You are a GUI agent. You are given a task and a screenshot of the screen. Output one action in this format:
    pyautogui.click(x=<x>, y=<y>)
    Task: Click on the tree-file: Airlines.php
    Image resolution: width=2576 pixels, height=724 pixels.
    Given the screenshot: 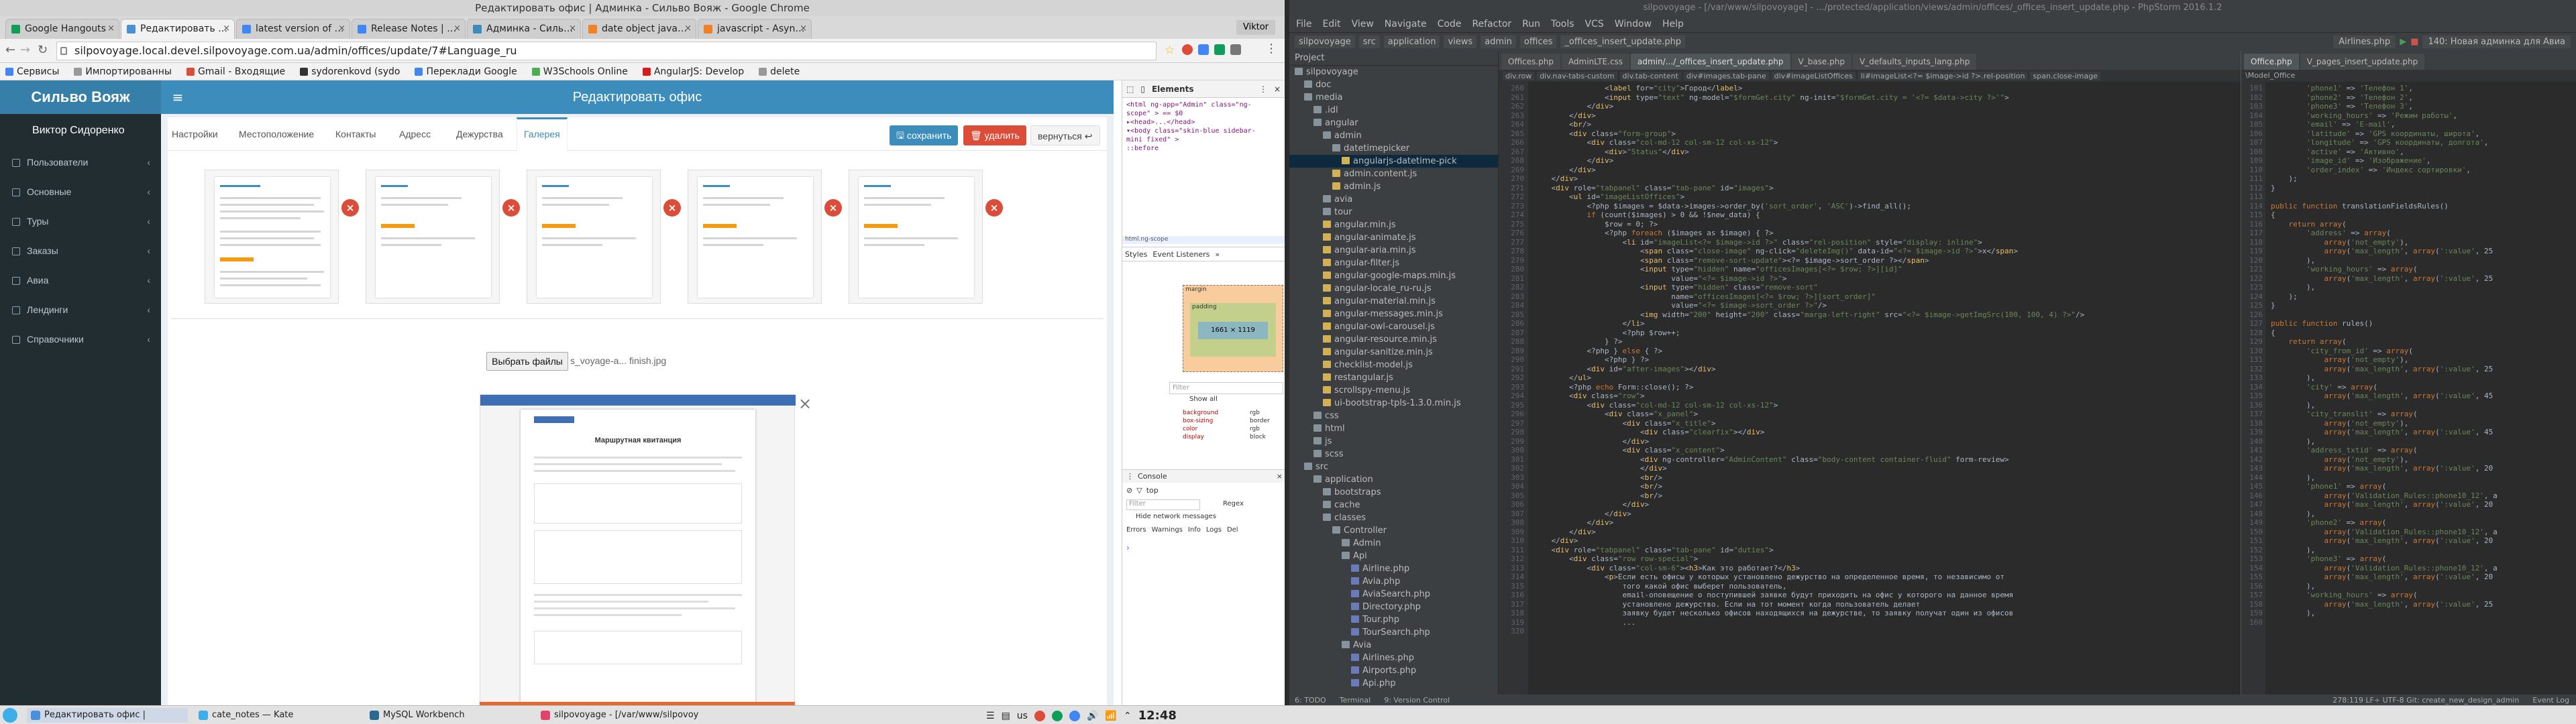 What is the action you would take?
    pyautogui.click(x=1393, y=658)
    